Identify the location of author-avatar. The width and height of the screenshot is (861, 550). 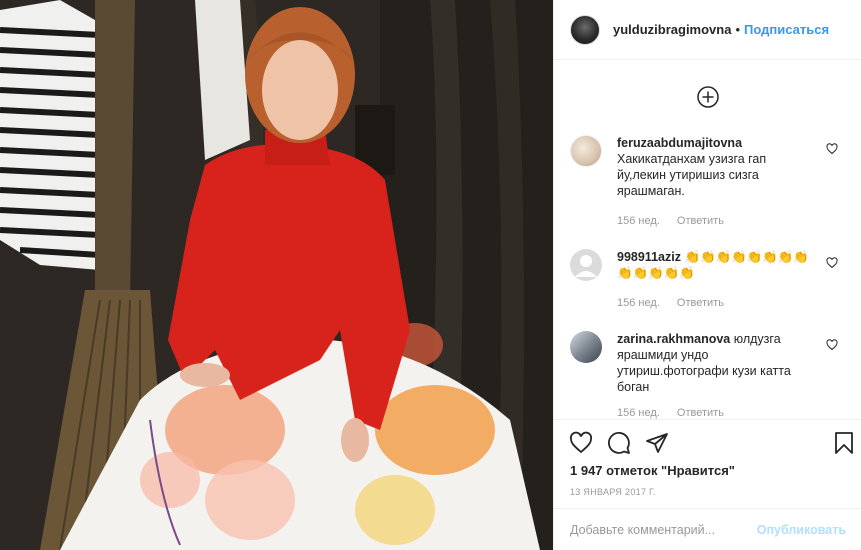
(585, 29).